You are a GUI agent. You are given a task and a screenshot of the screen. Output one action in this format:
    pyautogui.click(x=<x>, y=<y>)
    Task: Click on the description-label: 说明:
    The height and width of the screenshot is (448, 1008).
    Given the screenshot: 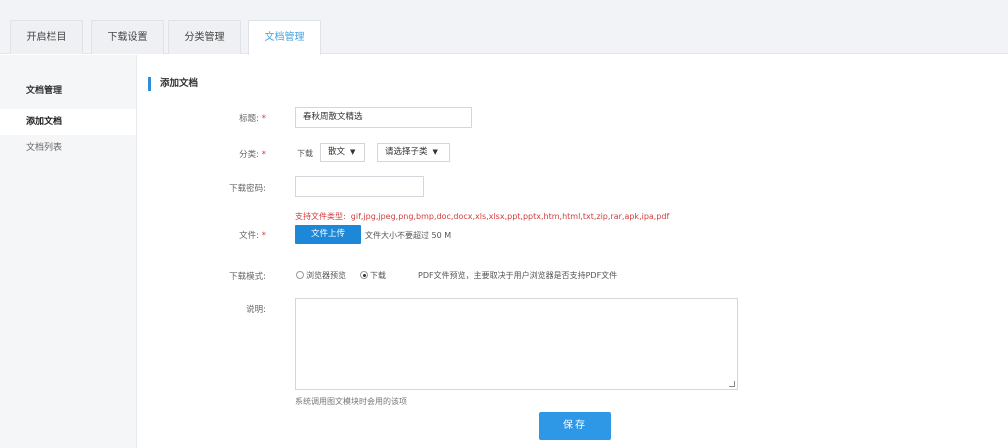 What is the action you would take?
    pyautogui.click(x=256, y=310)
    